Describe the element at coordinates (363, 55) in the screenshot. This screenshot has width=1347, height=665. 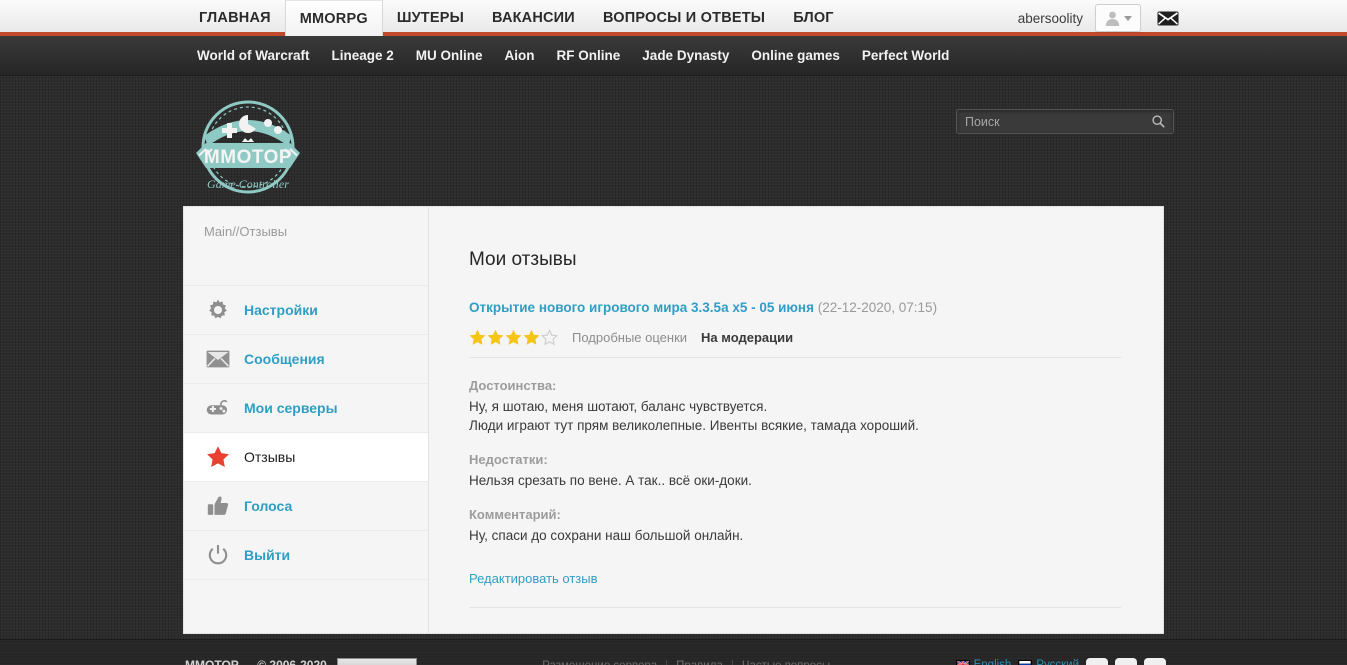
I see `subnav-item-lineage-2: Lineage 2` at that location.